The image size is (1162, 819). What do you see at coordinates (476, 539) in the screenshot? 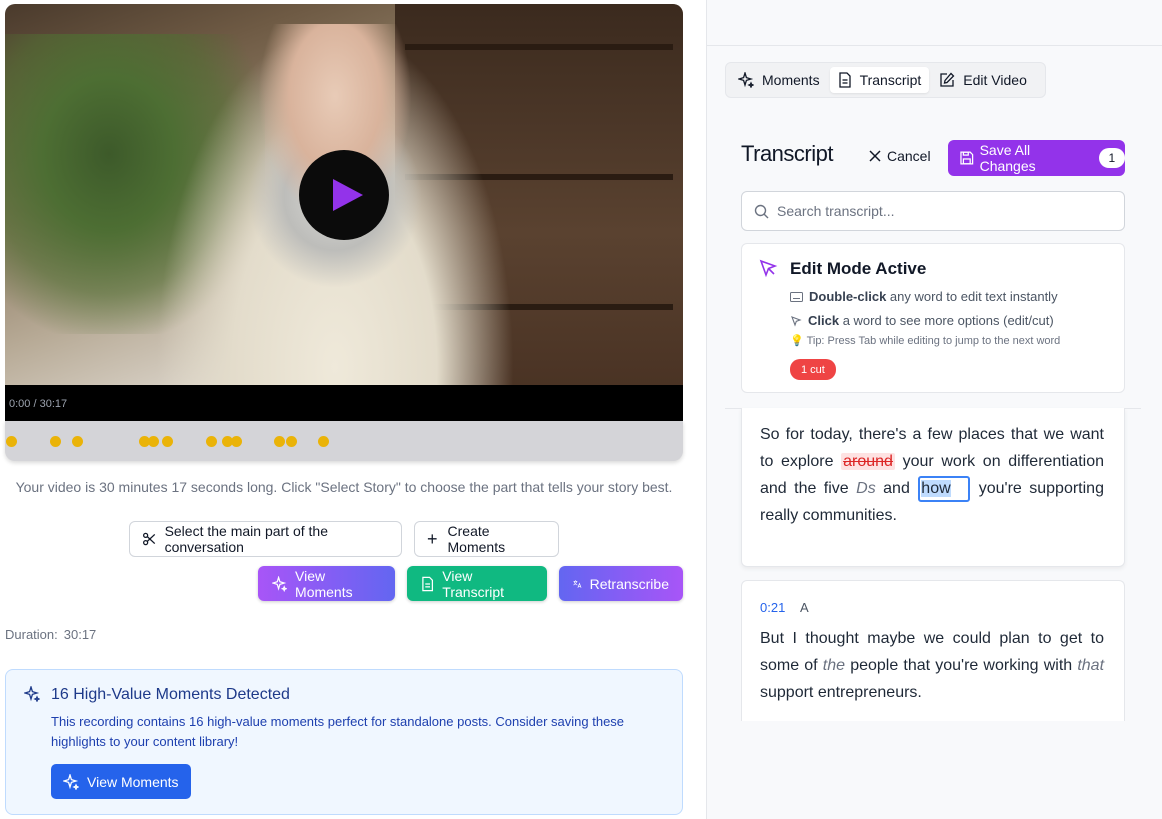
I see `create-moments-label: Create Moments` at bounding box center [476, 539].